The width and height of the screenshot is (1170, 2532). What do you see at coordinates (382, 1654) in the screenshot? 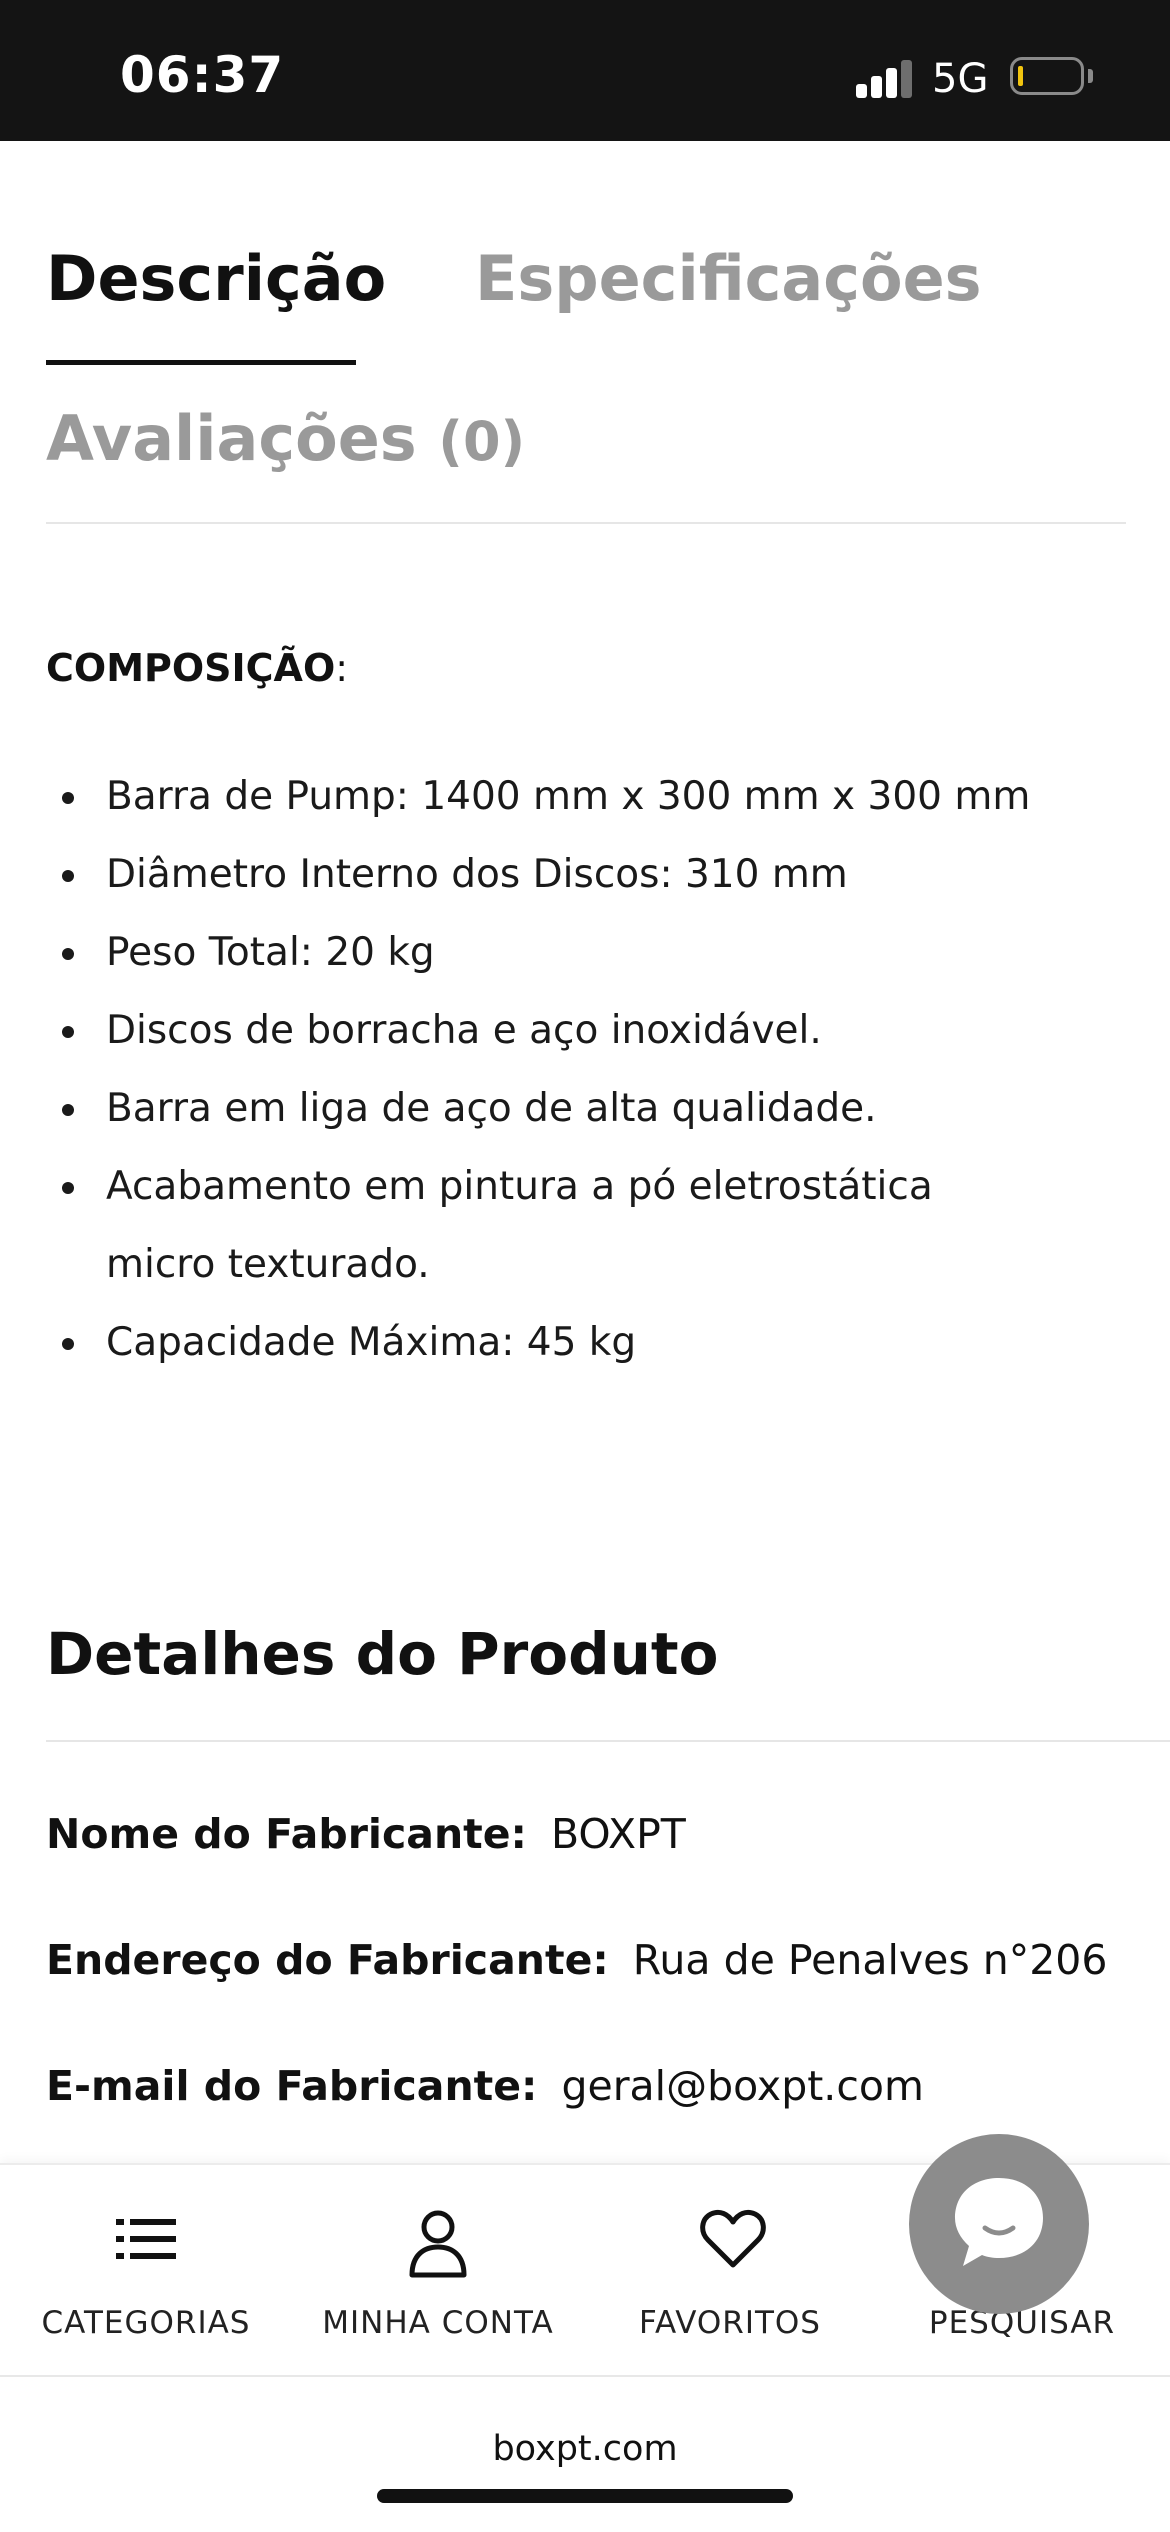
I see `product-details-title: Detalhes do Produto` at bounding box center [382, 1654].